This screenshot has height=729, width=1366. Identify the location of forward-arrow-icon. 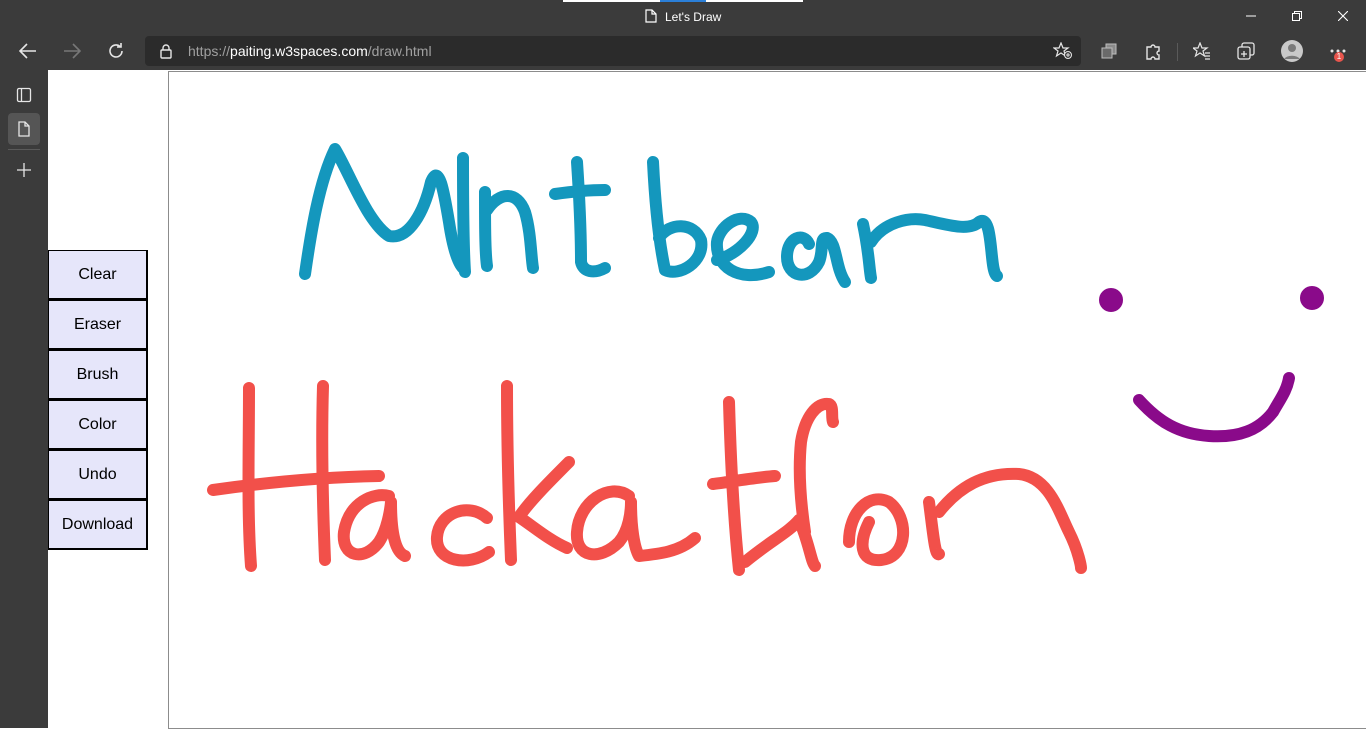
(72, 51).